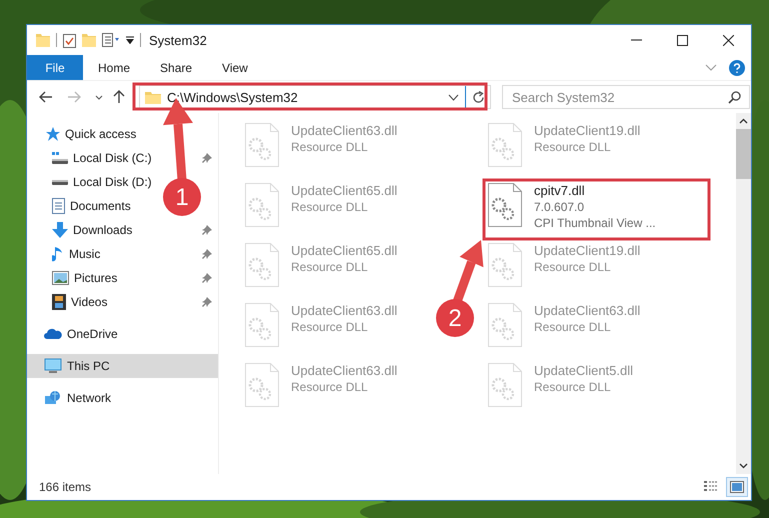 This screenshot has height=518, width=769. What do you see at coordinates (76, 334) in the screenshot?
I see `sidebar-item: OneDrive` at bounding box center [76, 334].